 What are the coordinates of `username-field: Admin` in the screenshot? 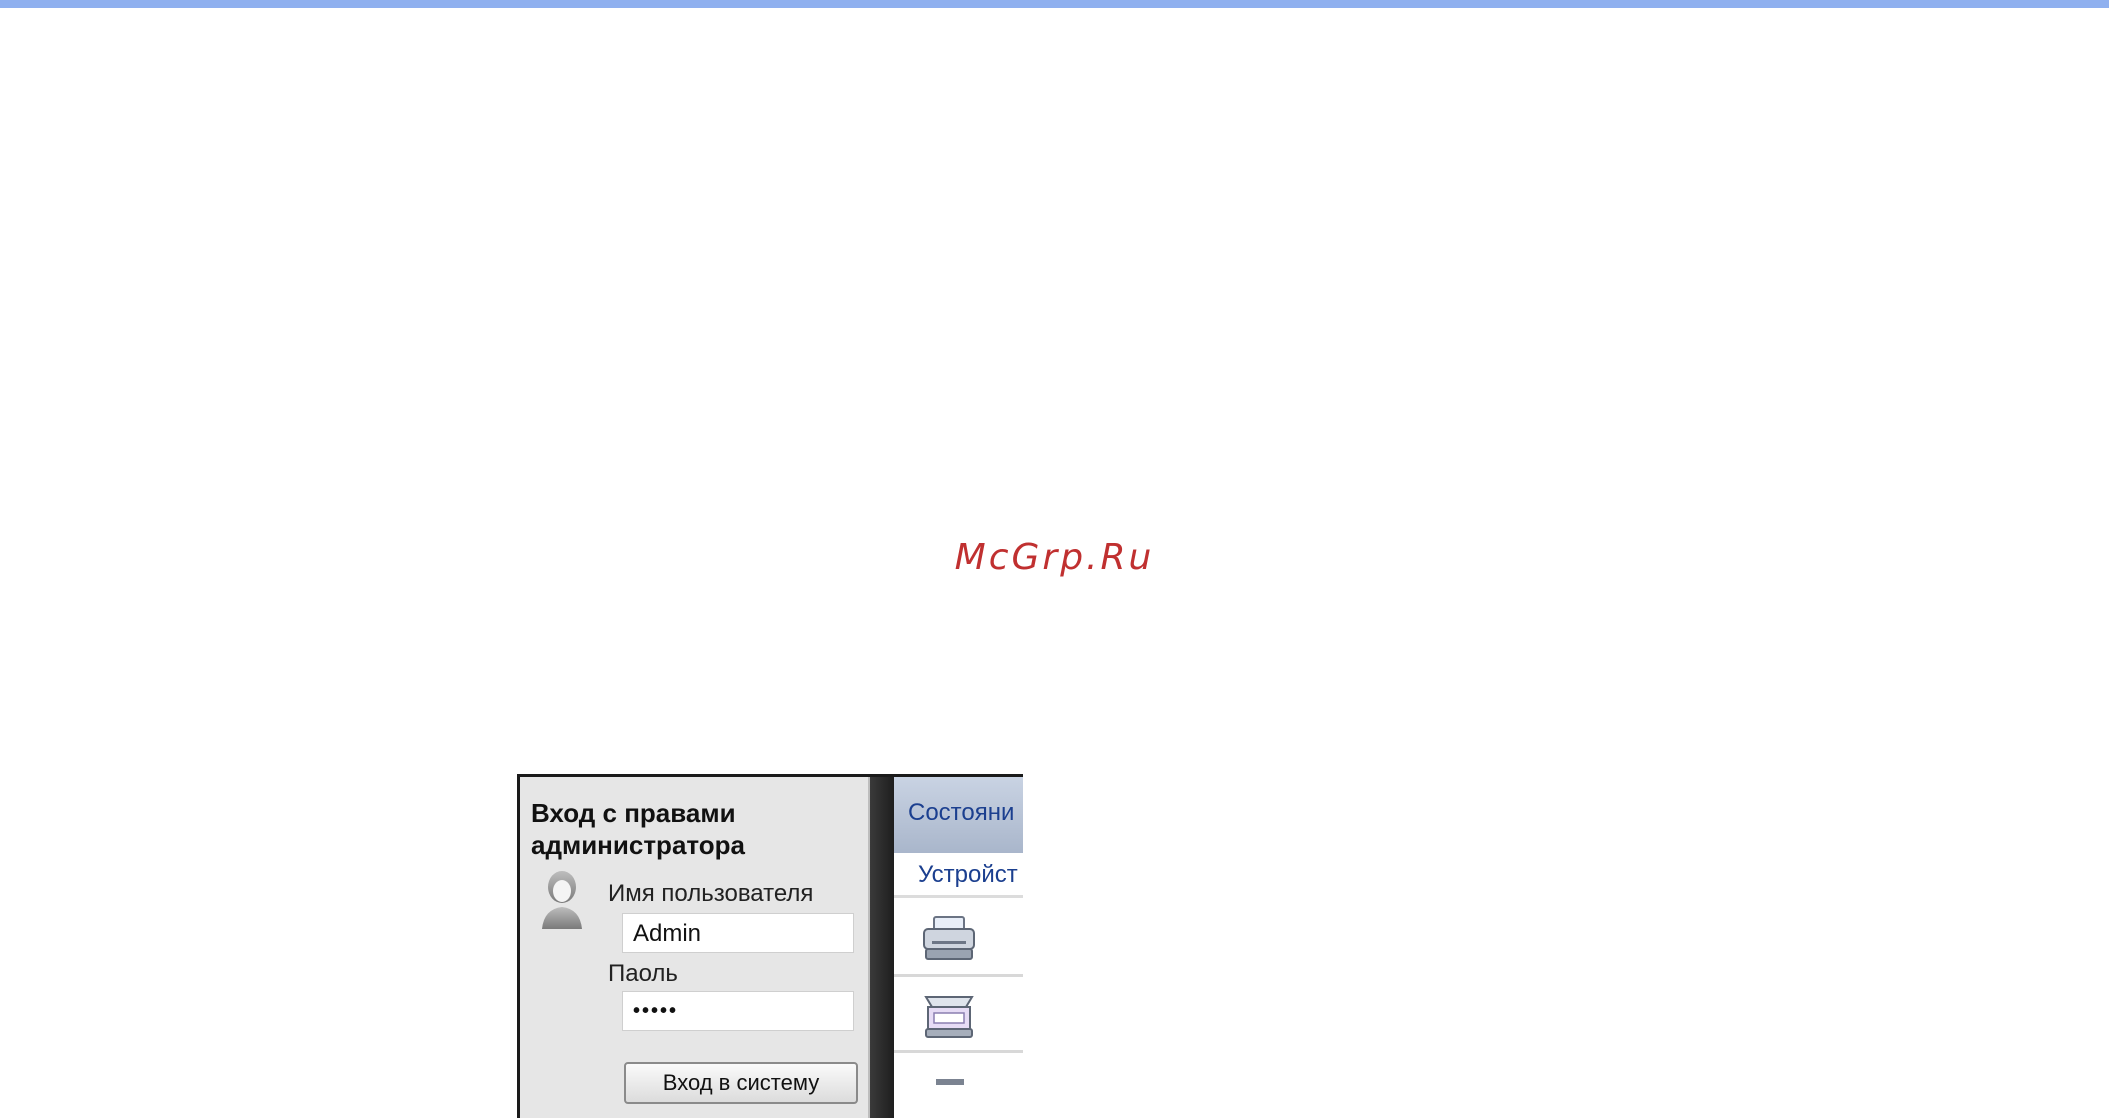 It's located at (738, 933).